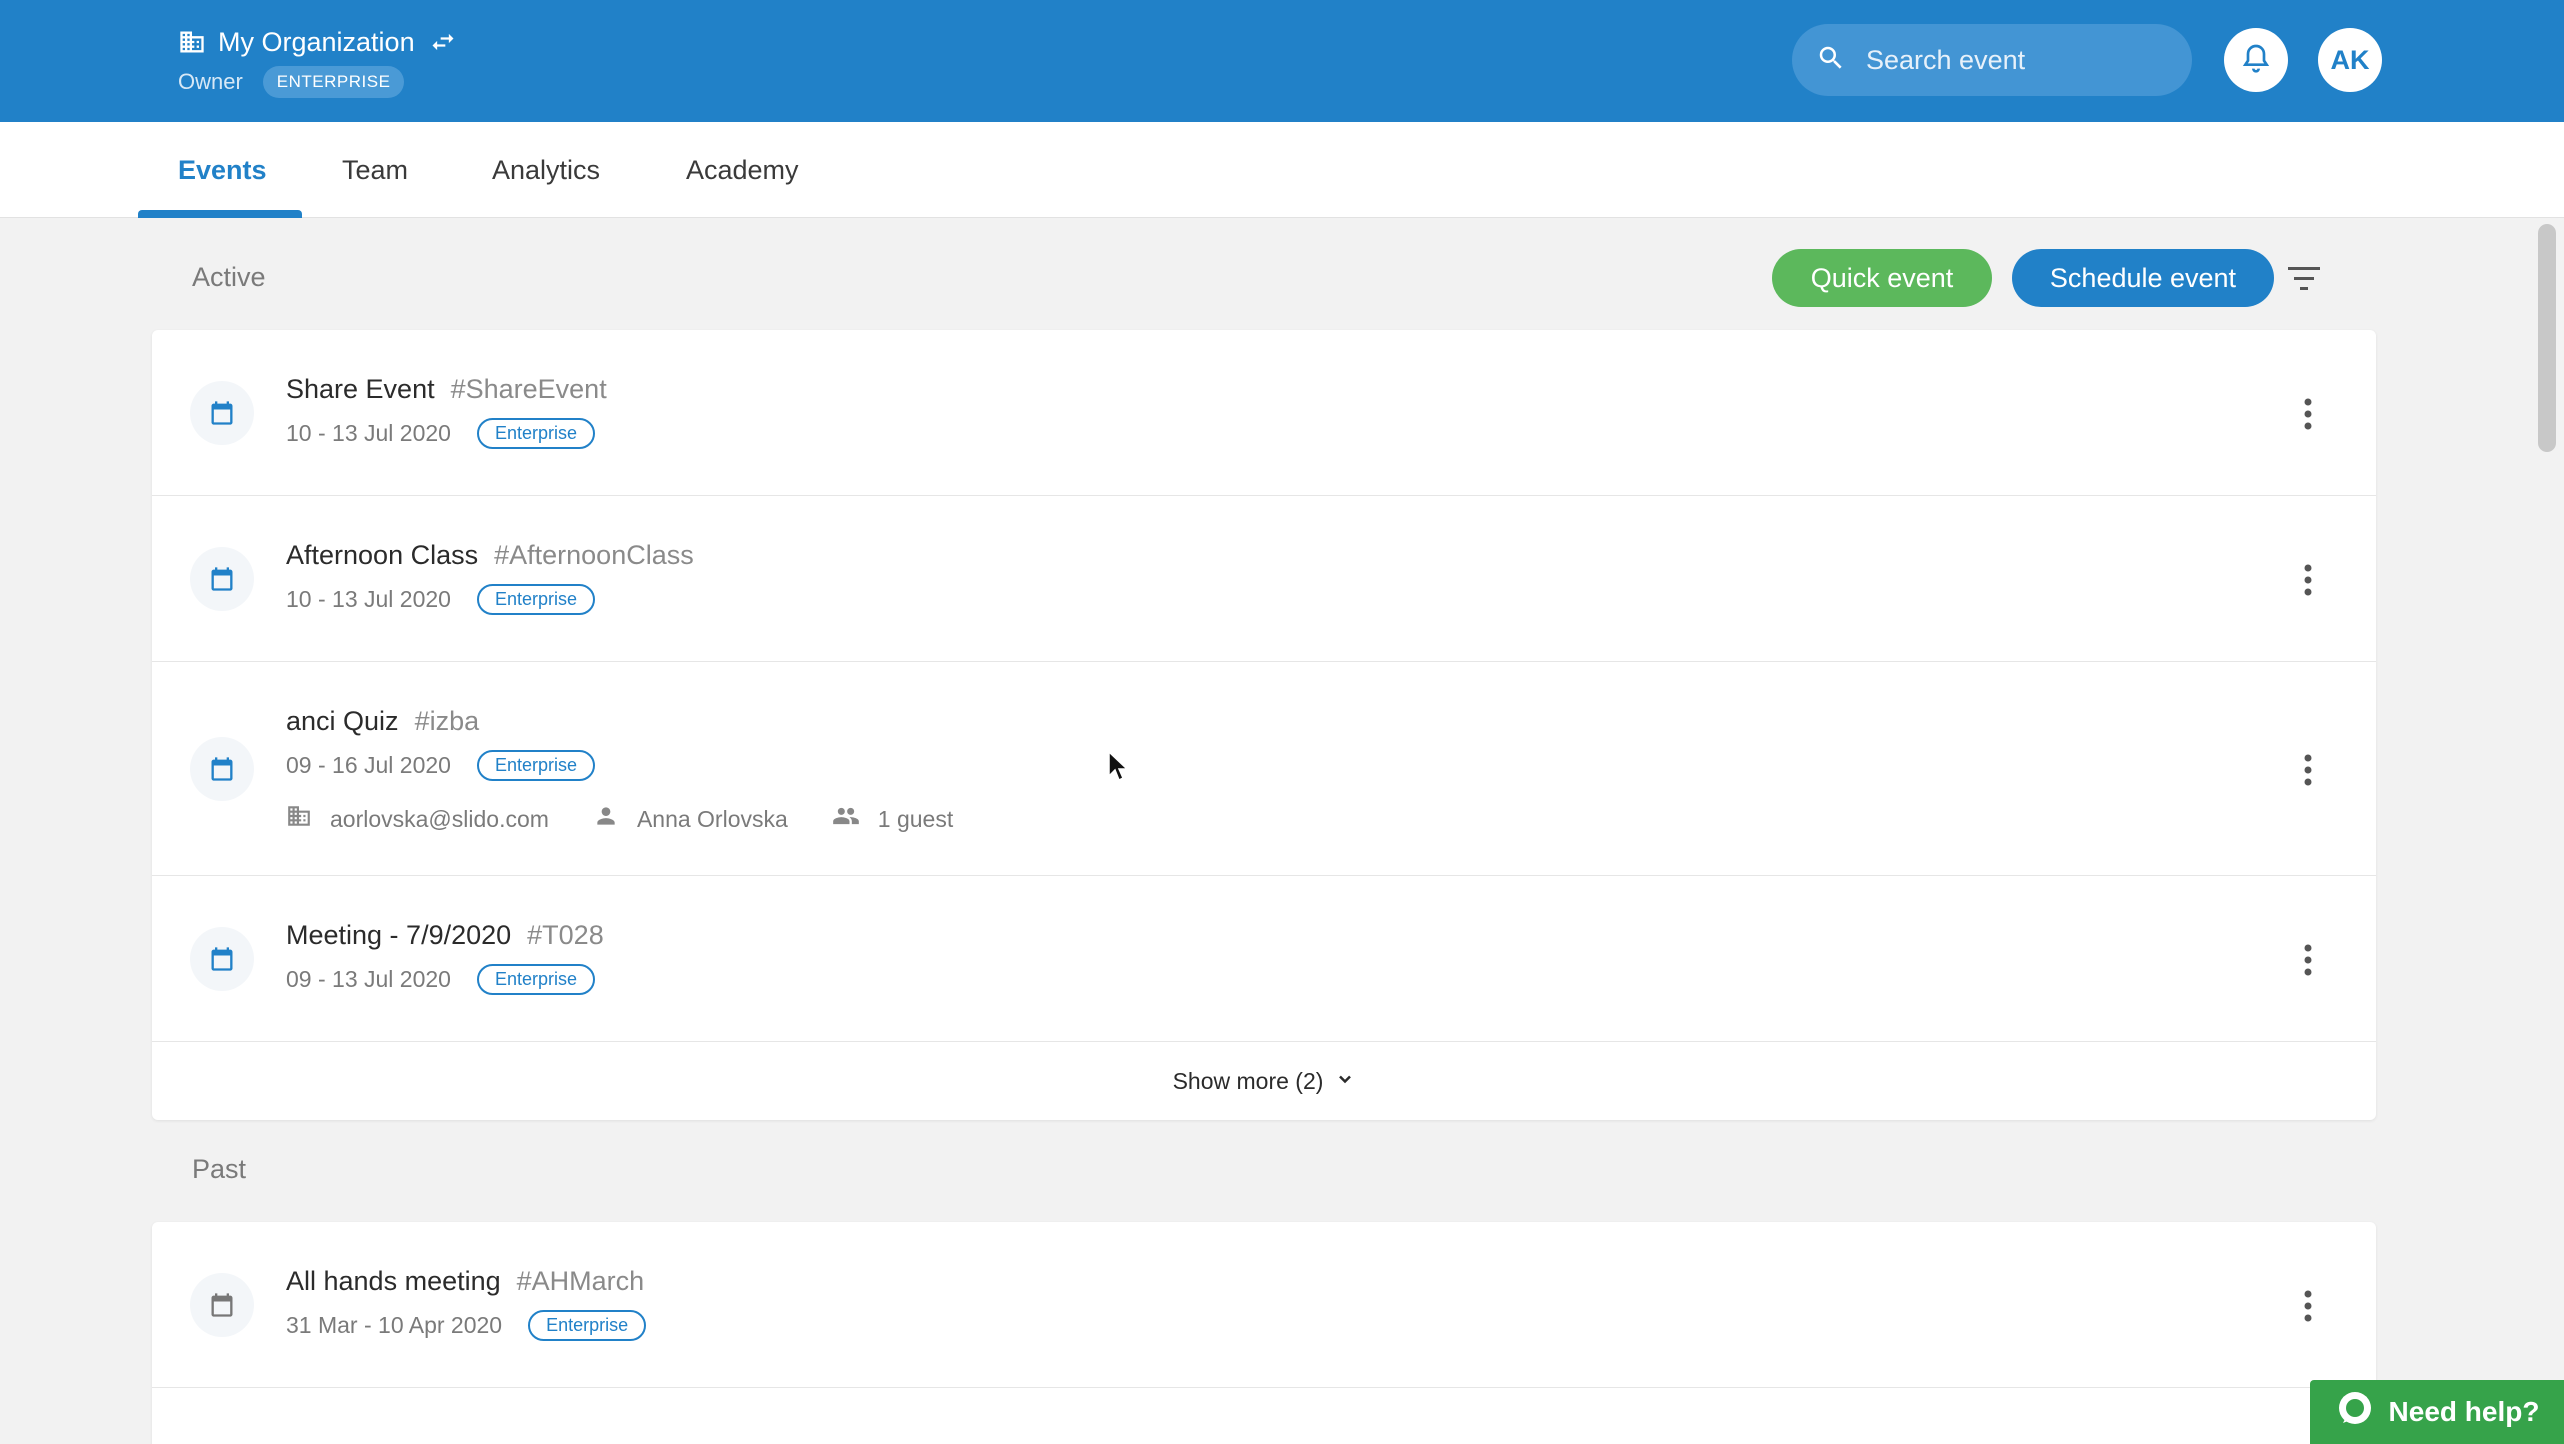  What do you see at coordinates (382, 721) in the screenshot?
I see `event-title: anci Quiz #izba` at bounding box center [382, 721].